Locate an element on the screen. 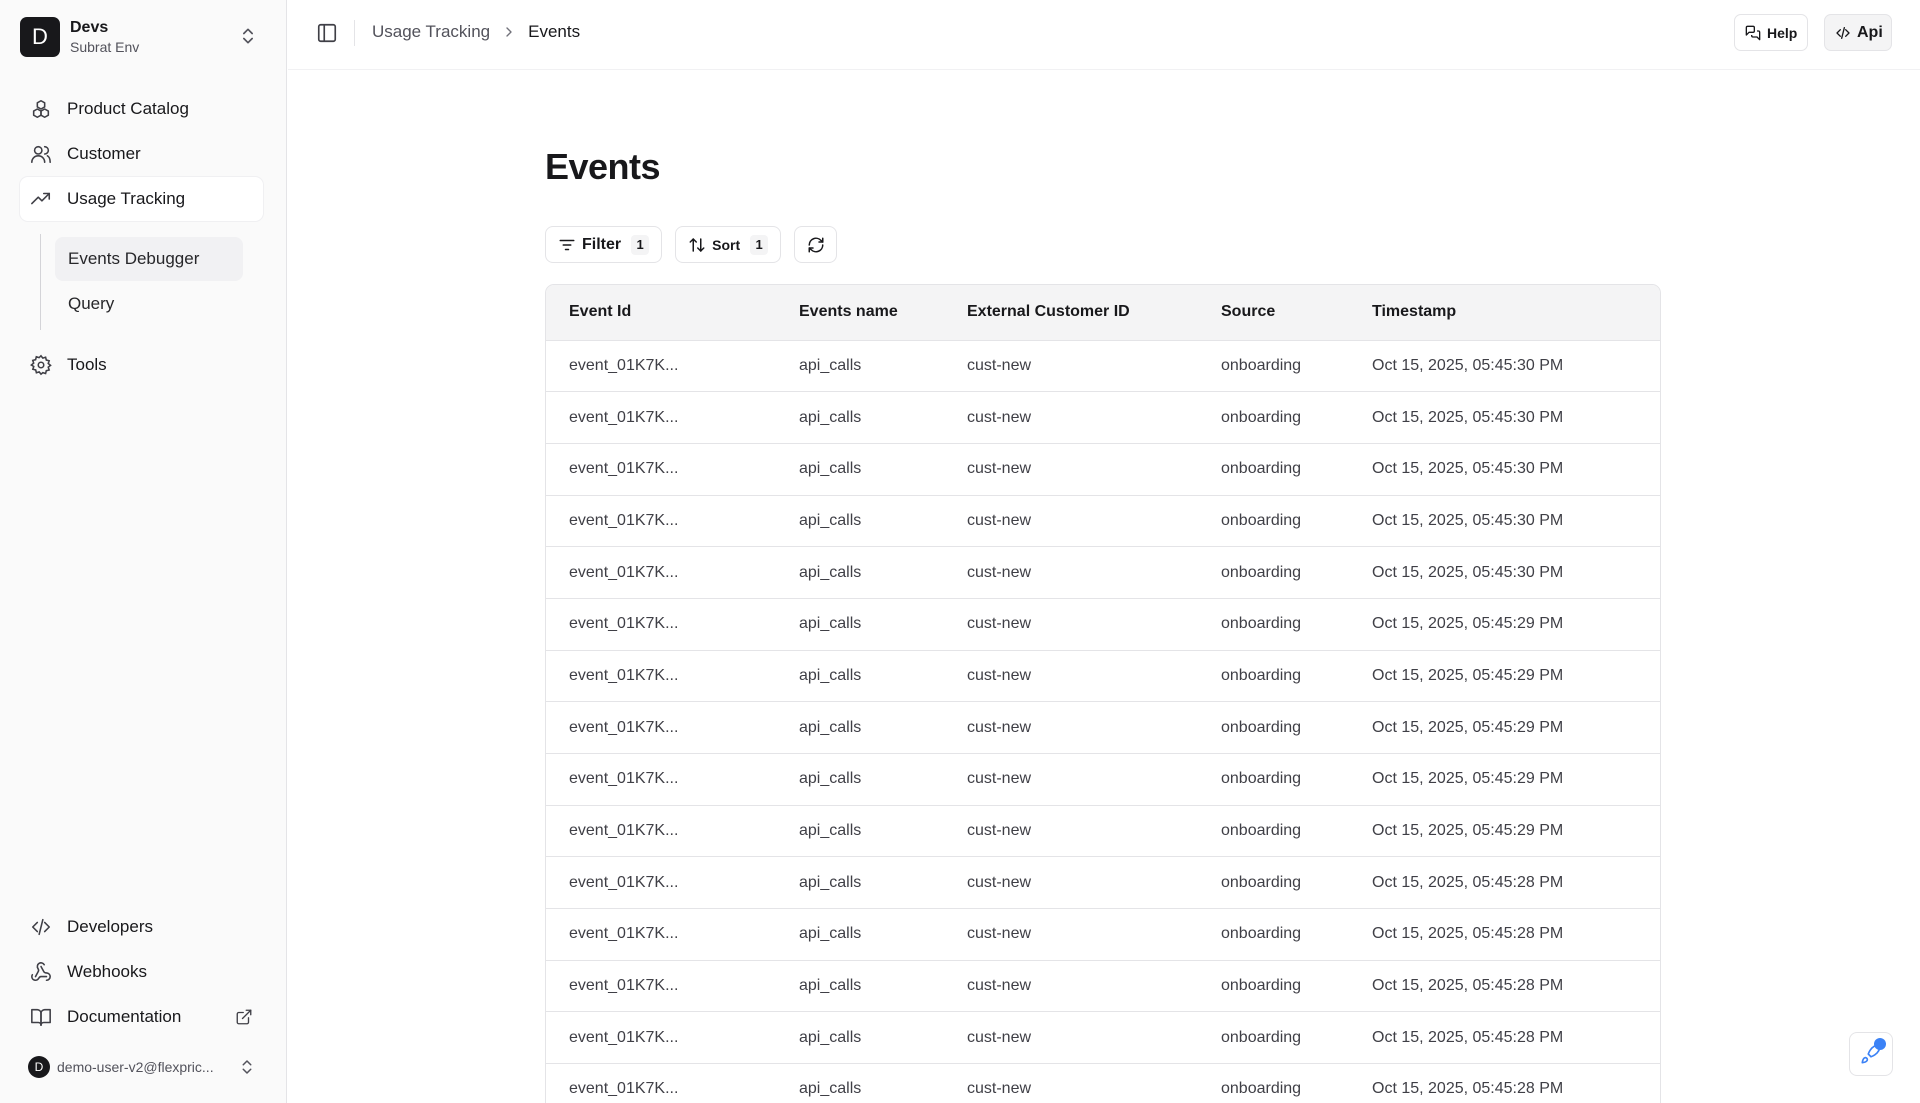 This screenshot has width=1920, height=1103. filter-button: Filter 1 is located at coordinates (604, 244).